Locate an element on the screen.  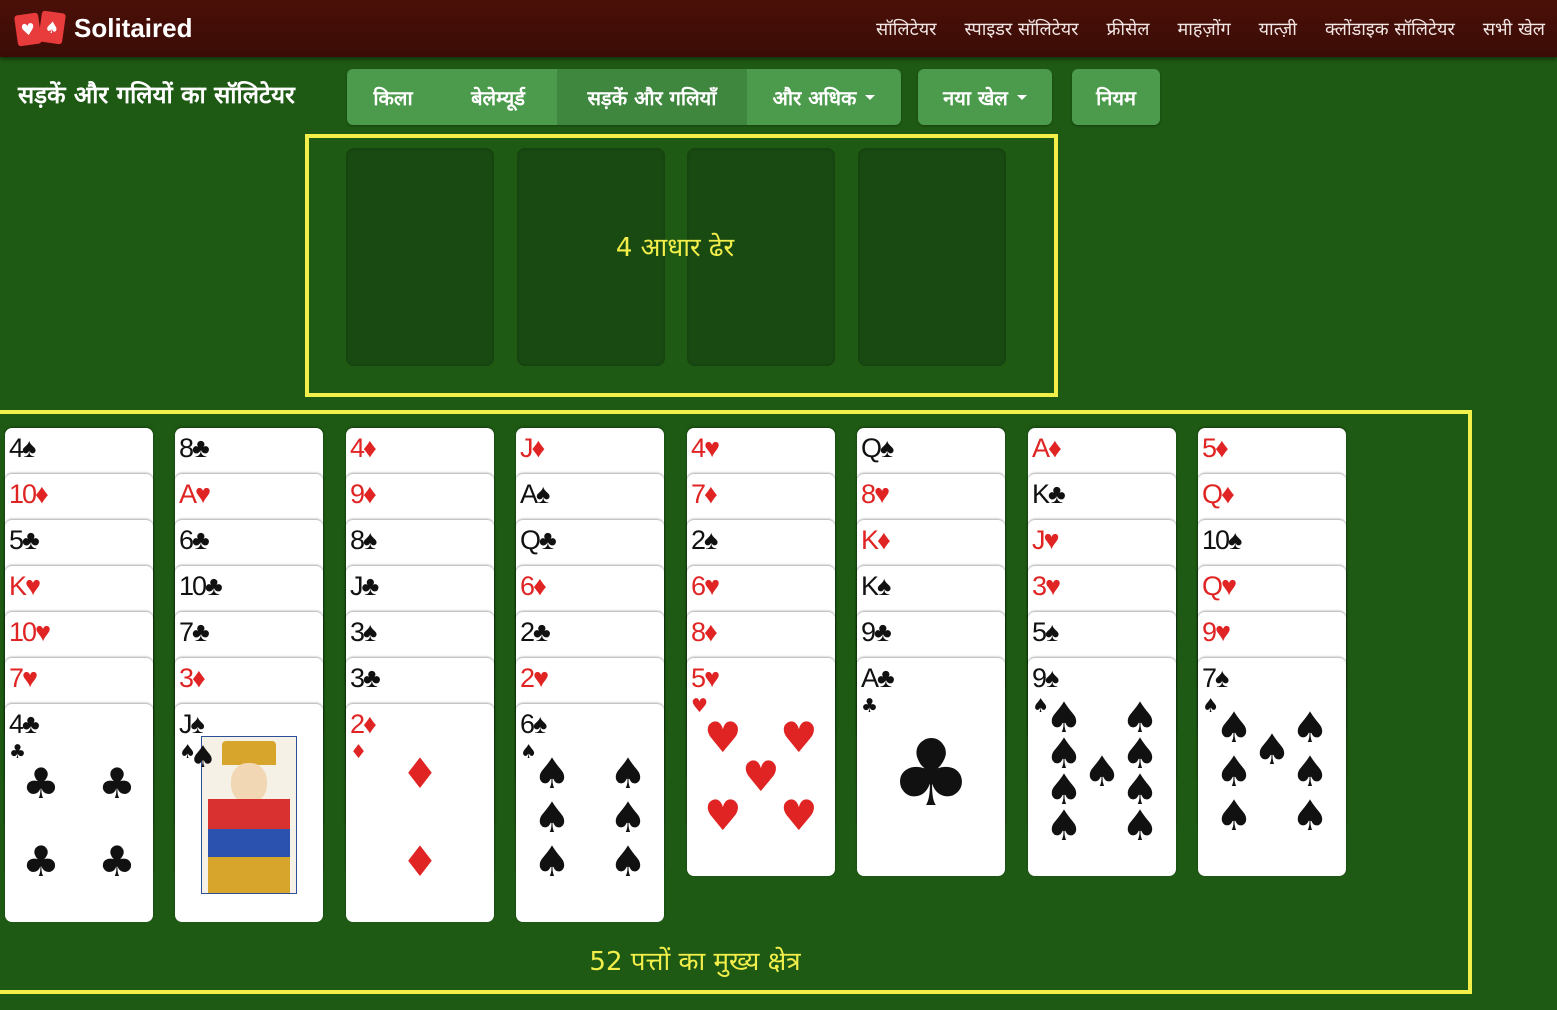
card-rank-label: 5♥ is located at coordinates (705, 678).